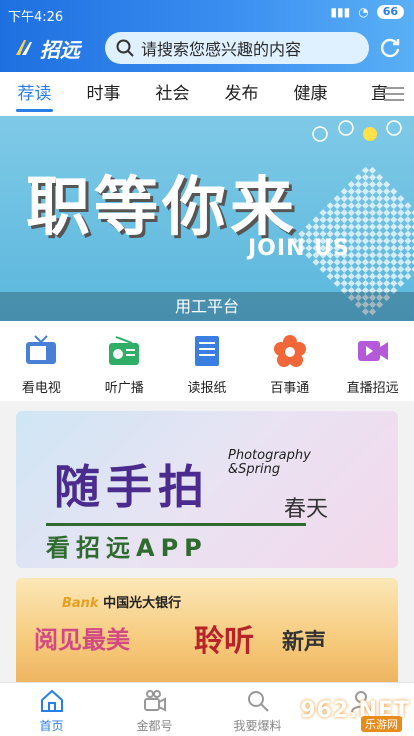 This screenshot has height=736, width=414. What do you see at coordinates (34, 94) in the screenshot?
I see `tab-recommended: 荐读` at bounding box center [34, 94].